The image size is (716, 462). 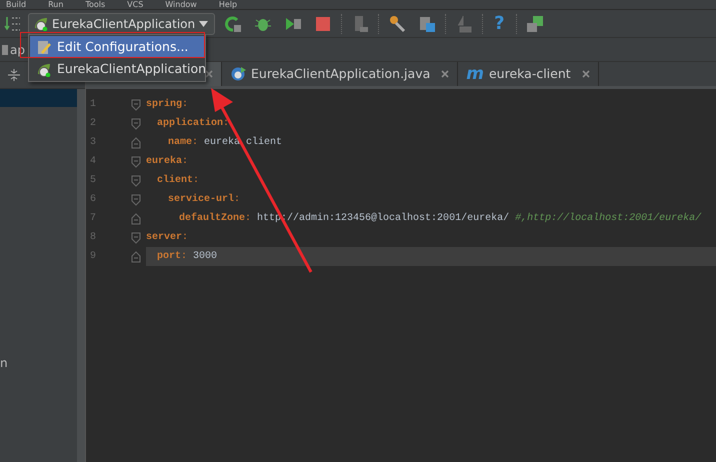 I want to click on caret-icon, so click(x=203, y=23).